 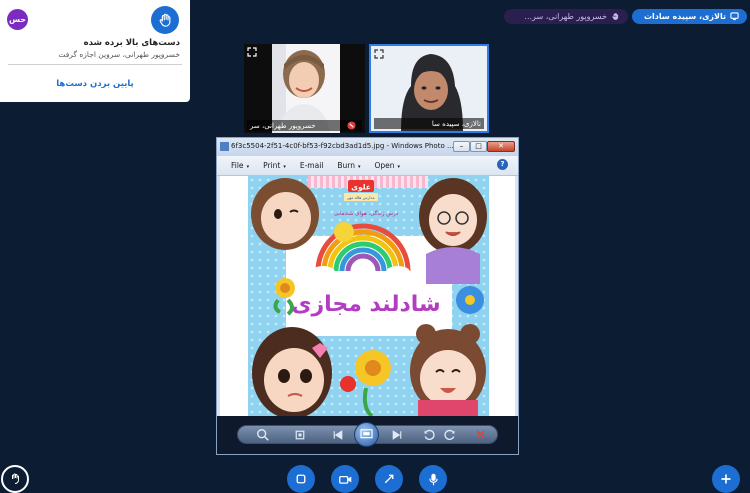 What do you see at coordinates (224, 146) in the screenshot?
I see `photo-viewer-app-icon` at bounding box center [224, 146].